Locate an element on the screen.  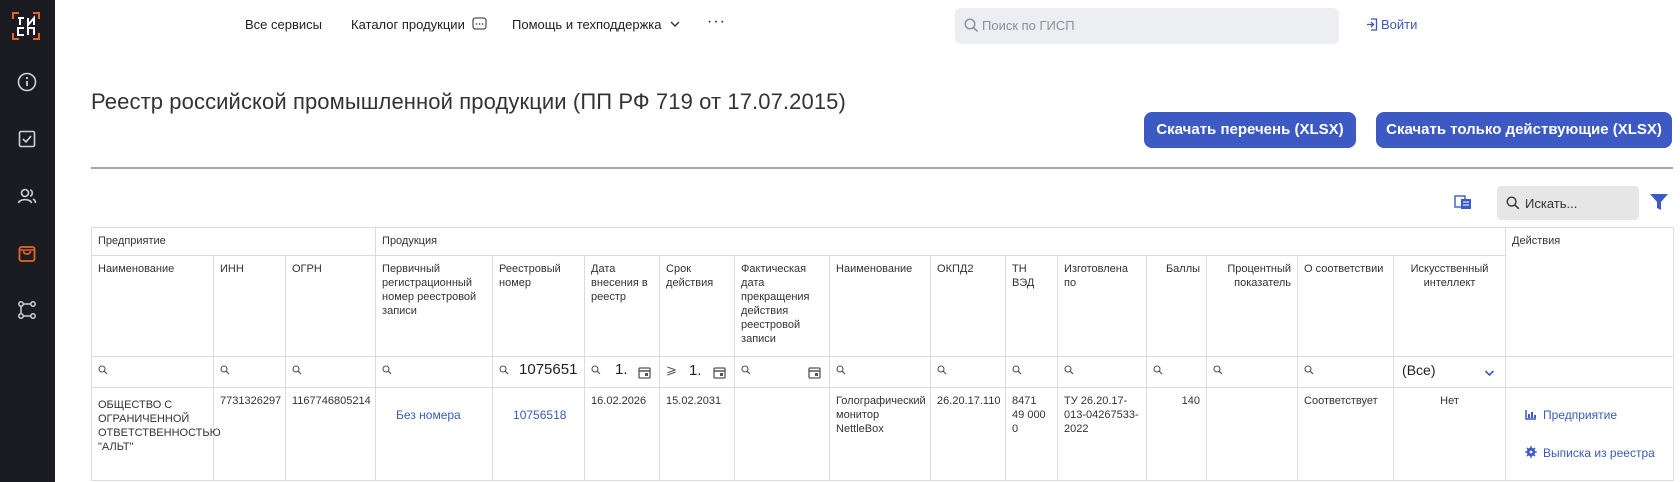
filter-conformity is located at coordinates (1346, 372).